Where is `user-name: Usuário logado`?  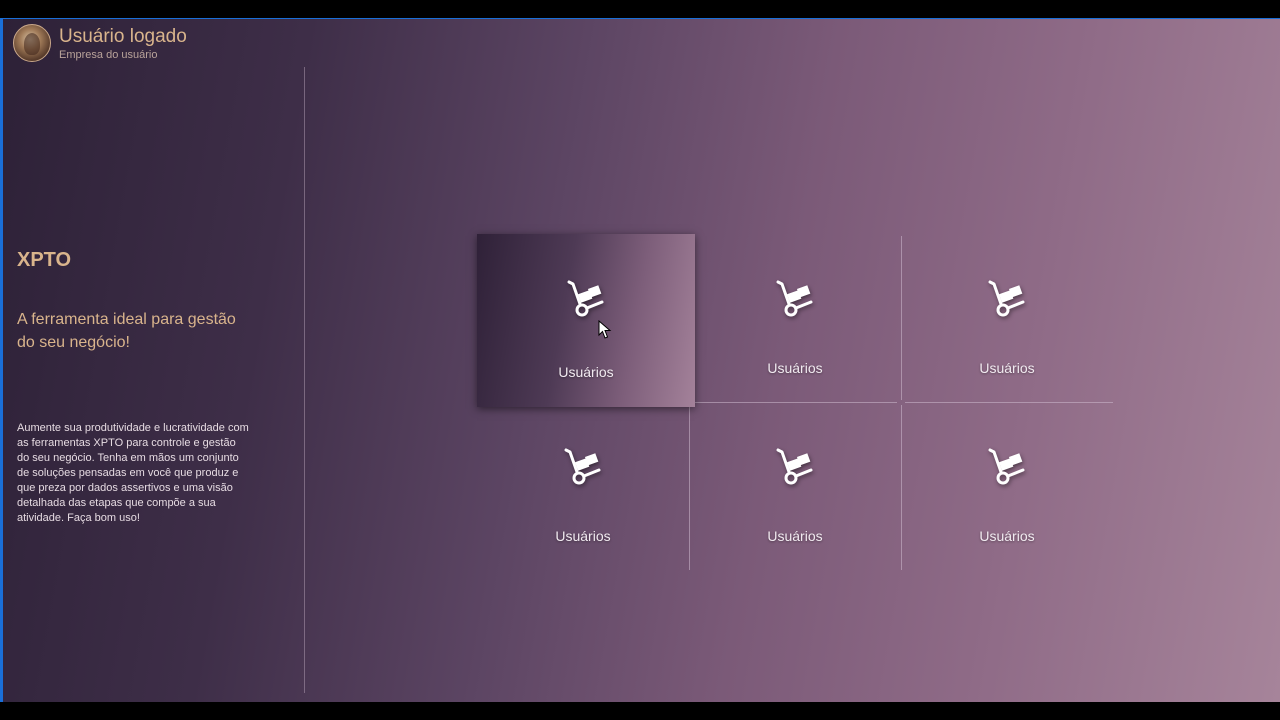
user-name: Usuário logado is located at coordinates (123, 36).